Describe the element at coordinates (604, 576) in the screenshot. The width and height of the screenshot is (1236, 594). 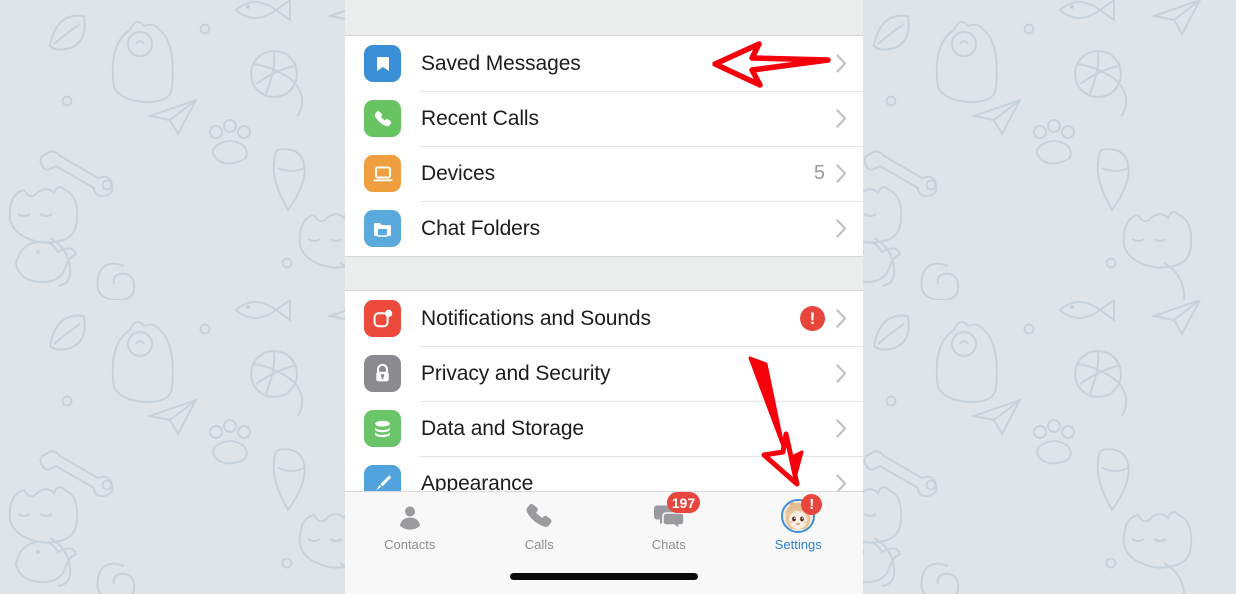
I see `home-indicator` at that location.